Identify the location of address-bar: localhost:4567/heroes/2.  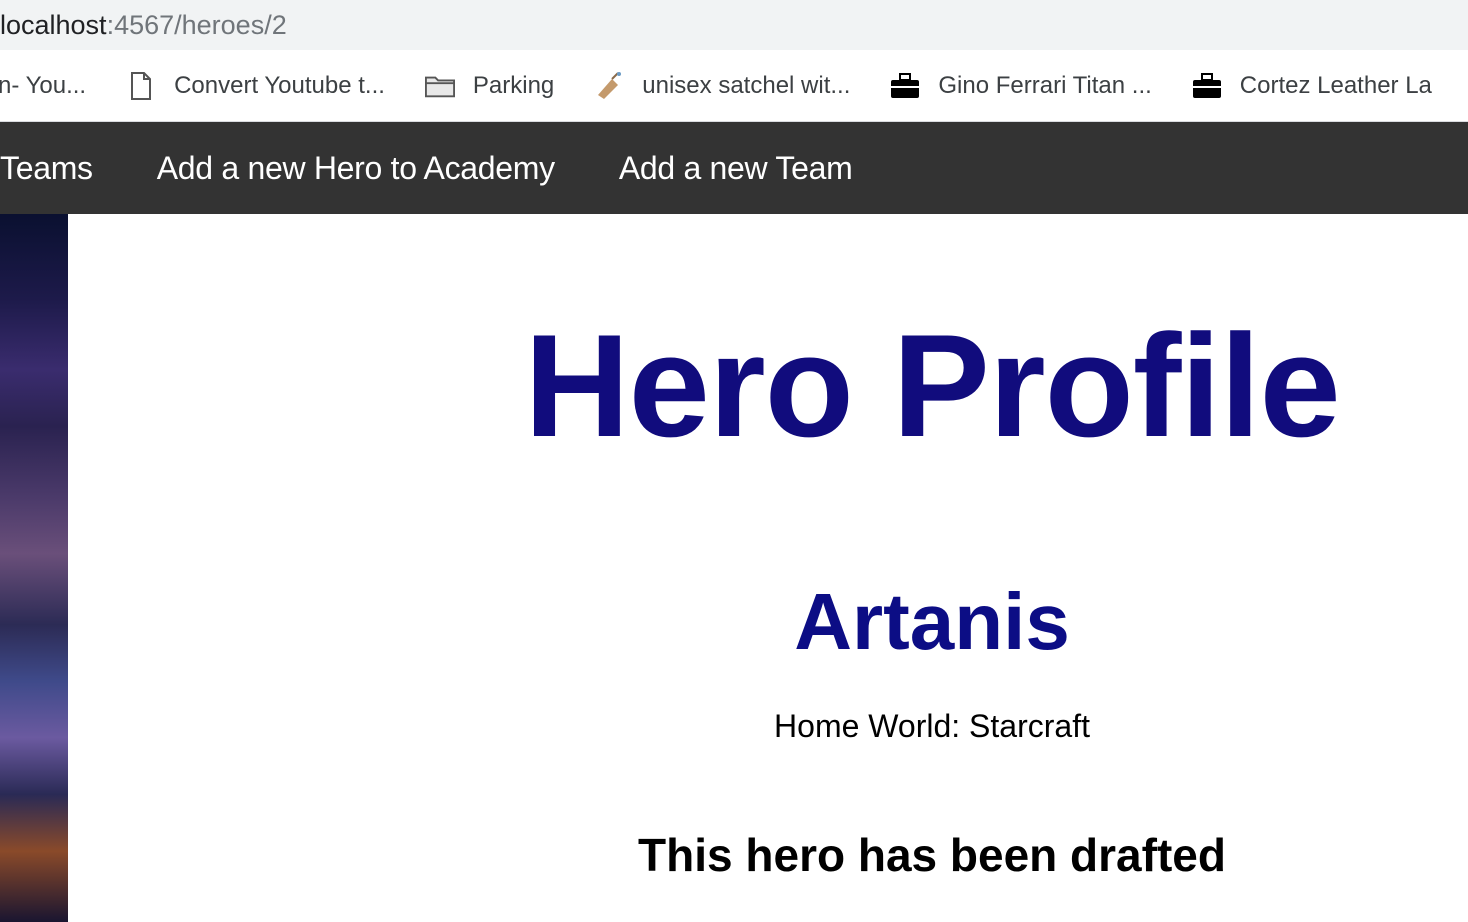
(734, 25).